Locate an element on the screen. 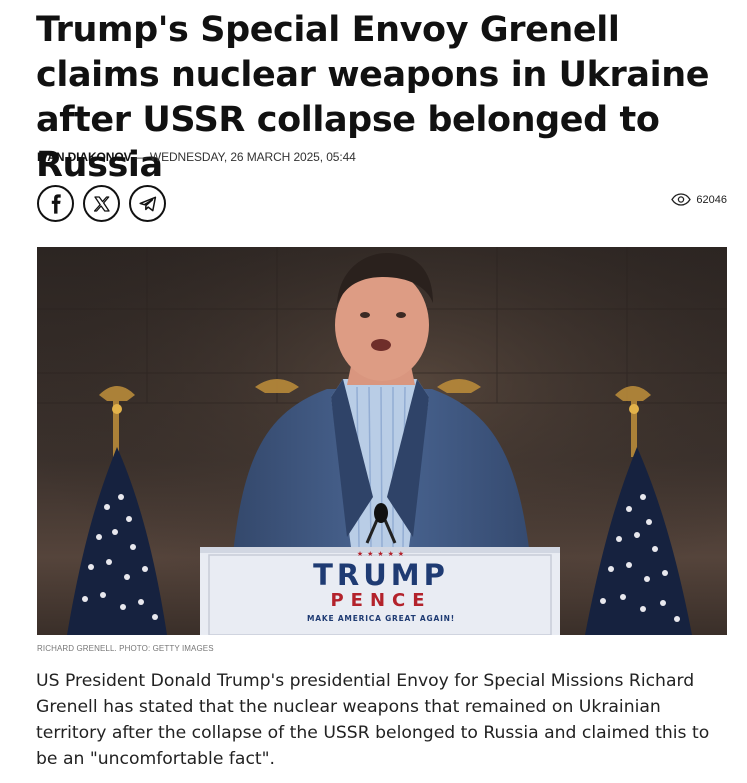 This screenshot has width=747, height=783. podium-slogan: MAKE AMERICA GREAT AGAIN! is located at coordinates (381, 618).